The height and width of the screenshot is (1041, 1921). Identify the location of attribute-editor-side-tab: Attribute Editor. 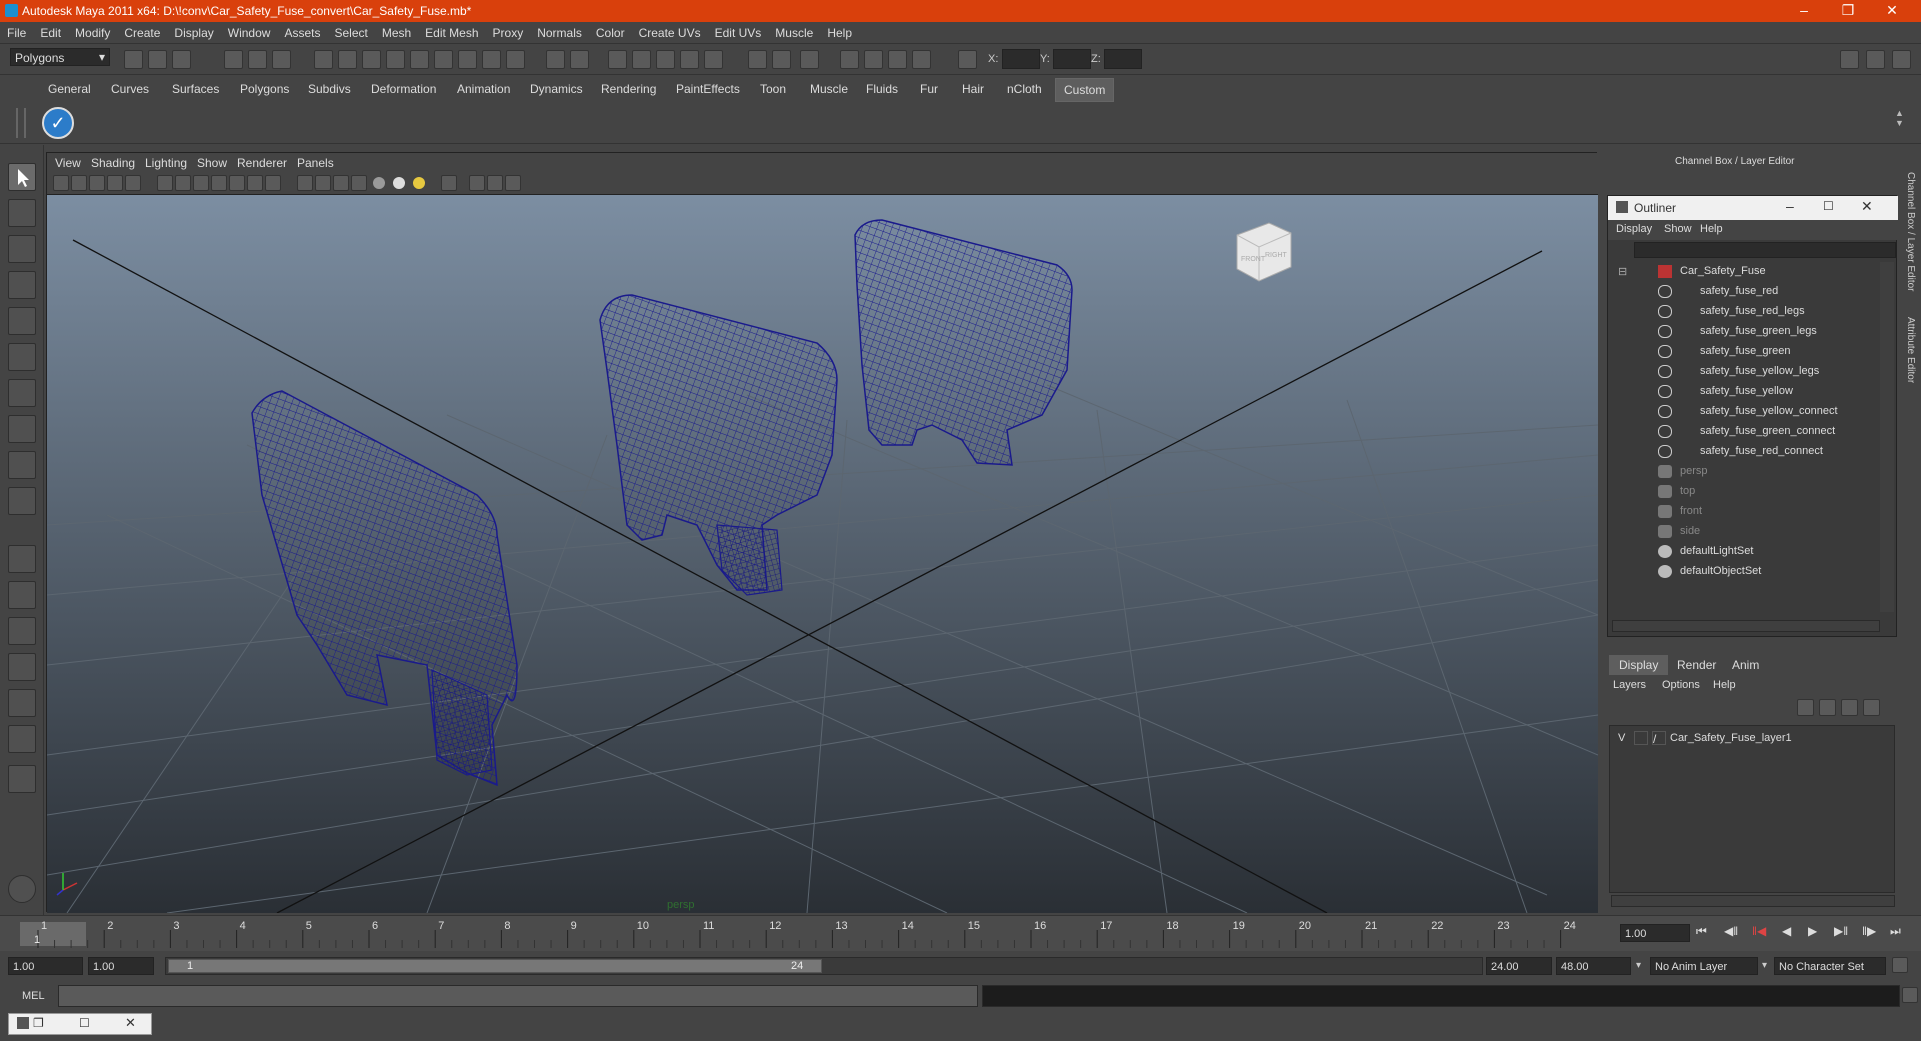
(1910, 357).